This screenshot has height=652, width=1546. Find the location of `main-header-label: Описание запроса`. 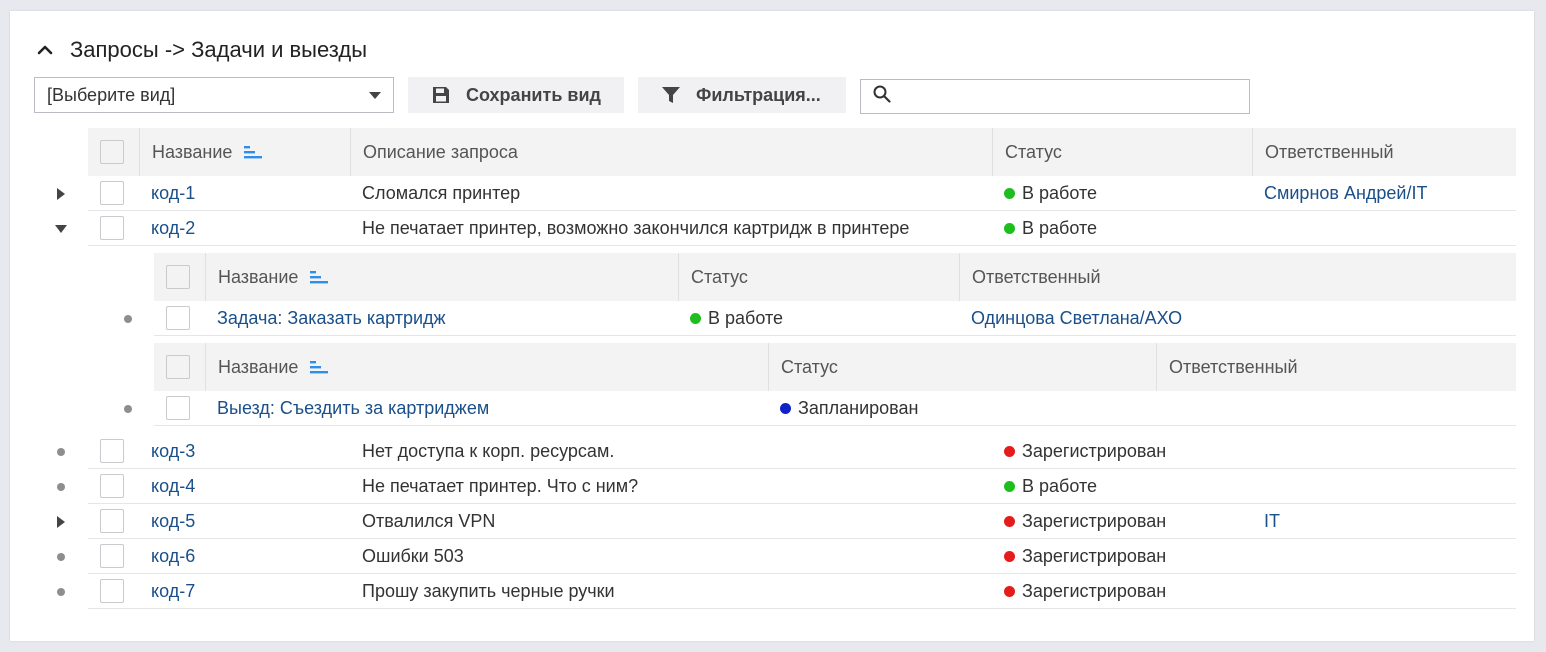

main-header-label: Описание запроса is located at coordinates (440, 151).